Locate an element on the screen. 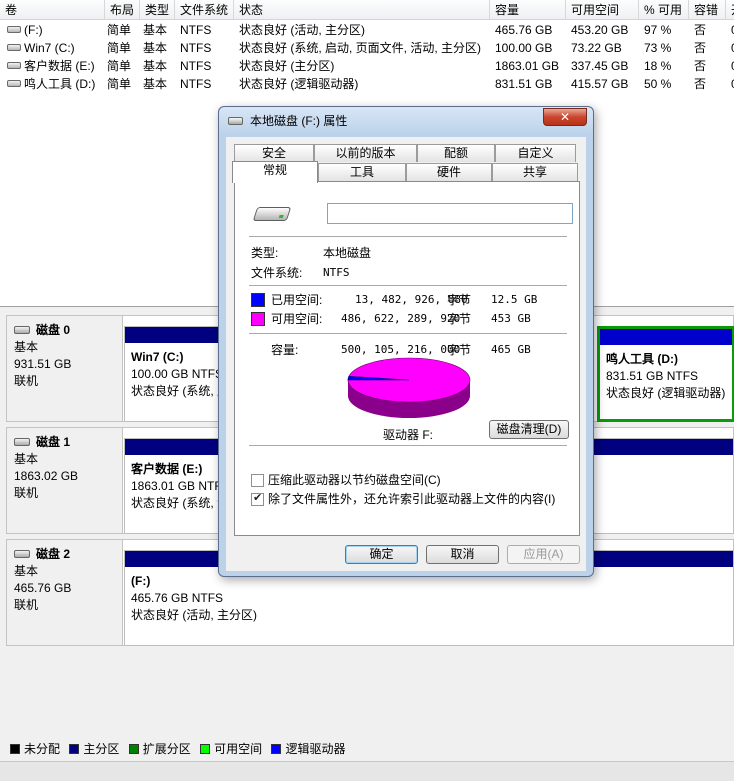 The width and height of the screenshot is (734, 781). disk-cleanup-button: 磁盘清理(D) is located at coordinates (529, 429).